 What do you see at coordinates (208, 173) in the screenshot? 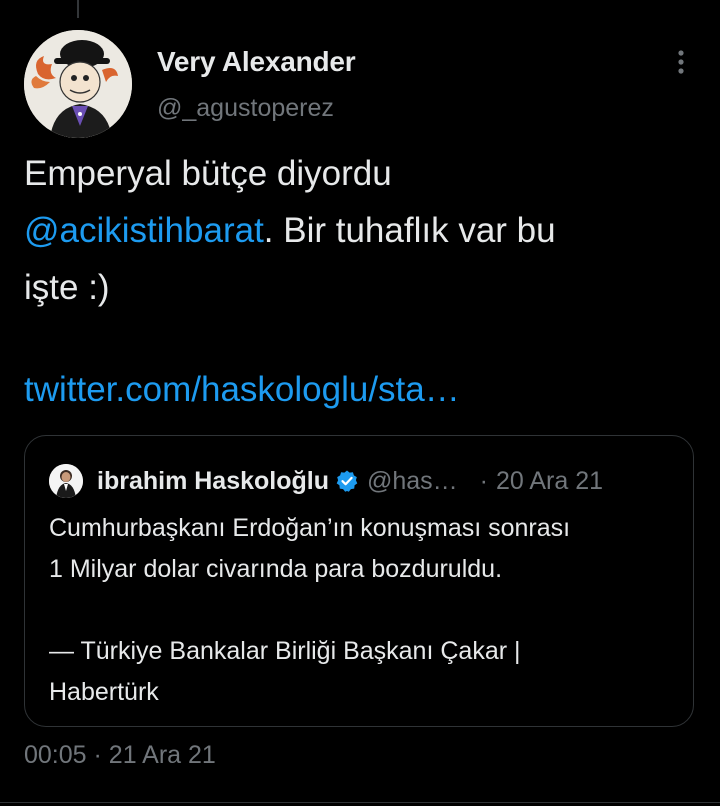
I see `tweet-text-before: Emperyal bütçe diyordu` at bounding box center [208, 173].